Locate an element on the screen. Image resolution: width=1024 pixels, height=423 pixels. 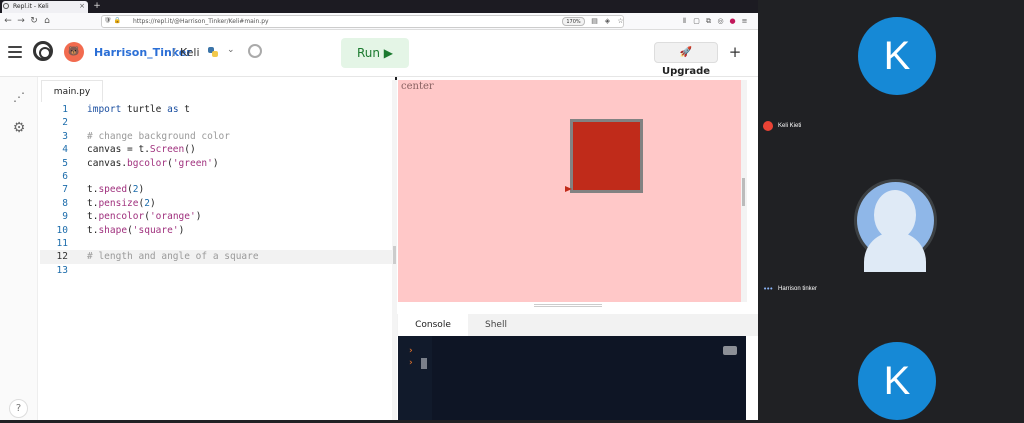
turtle-cursor-icon is located at coordinates (568, 189).